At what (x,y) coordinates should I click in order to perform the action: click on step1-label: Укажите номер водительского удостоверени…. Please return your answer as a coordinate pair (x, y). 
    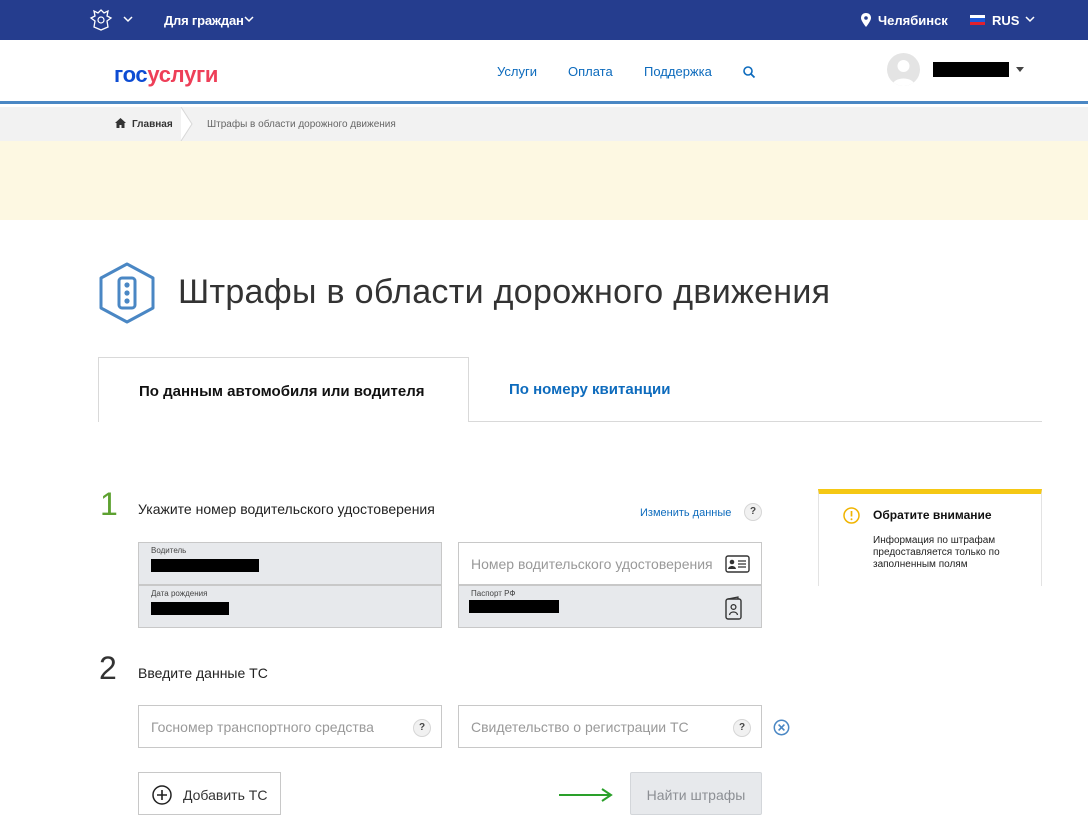
    Looking at the image, I should click on (286, 509).